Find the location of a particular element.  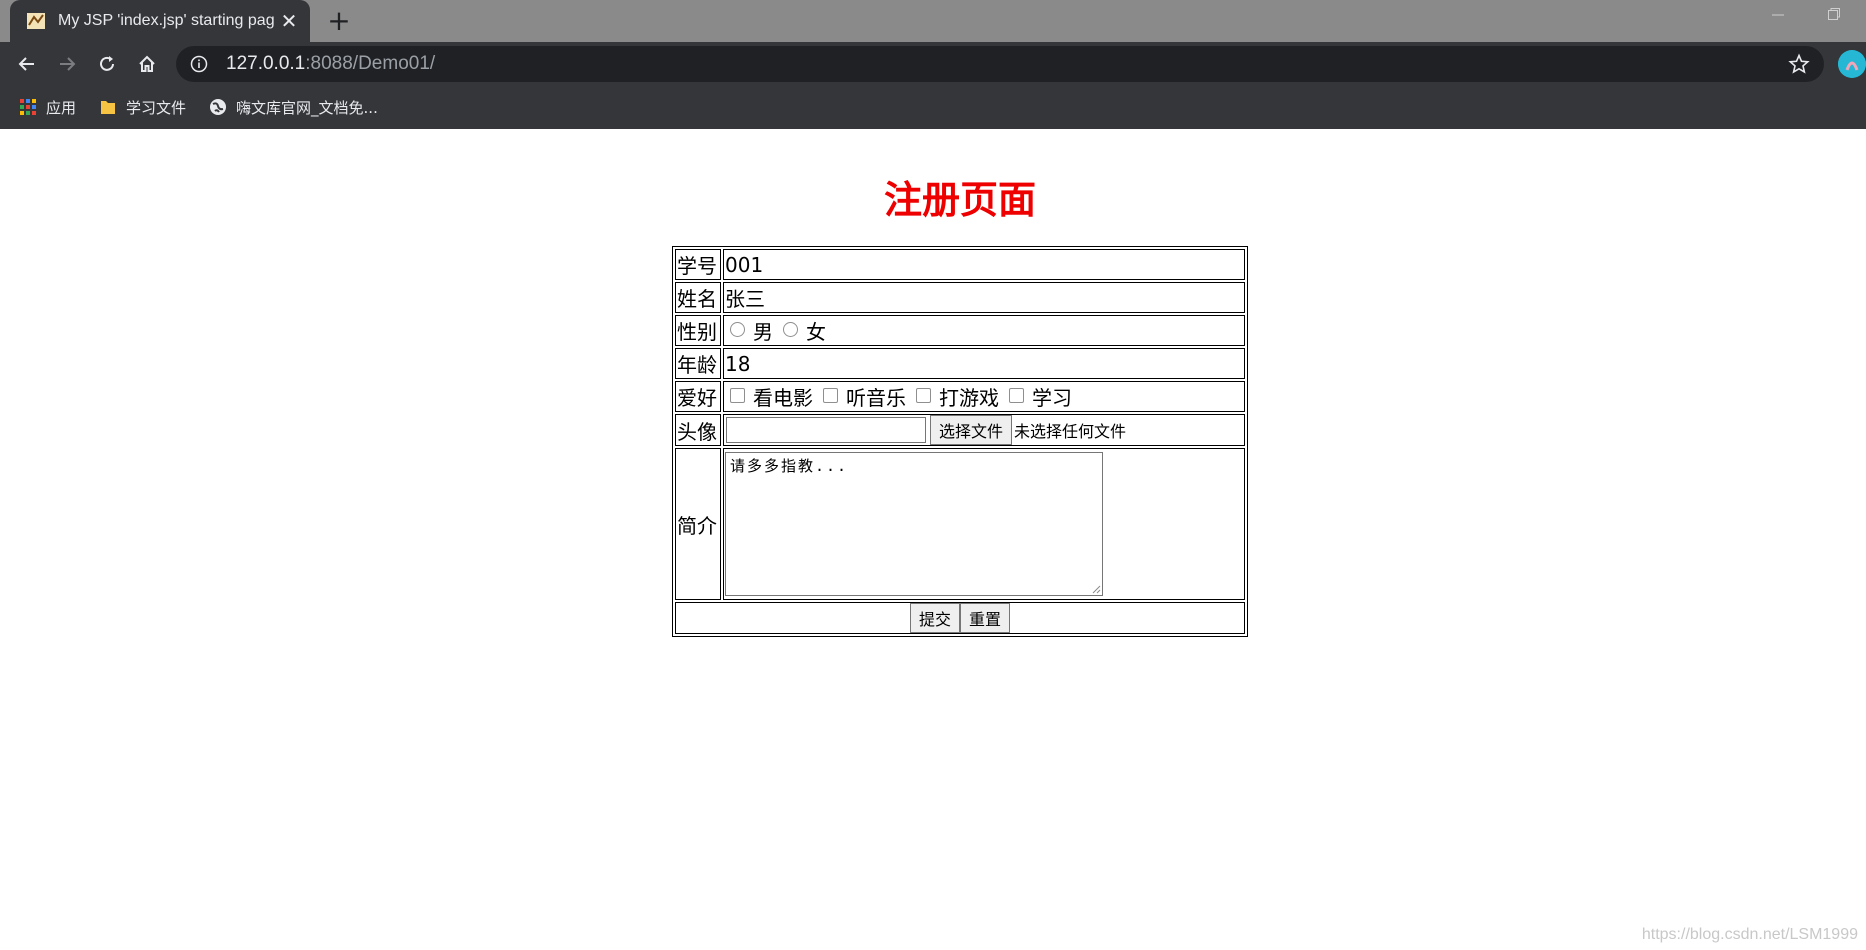

bookmark-study-folder: 学习文件 is located at coordinates (142, 107).